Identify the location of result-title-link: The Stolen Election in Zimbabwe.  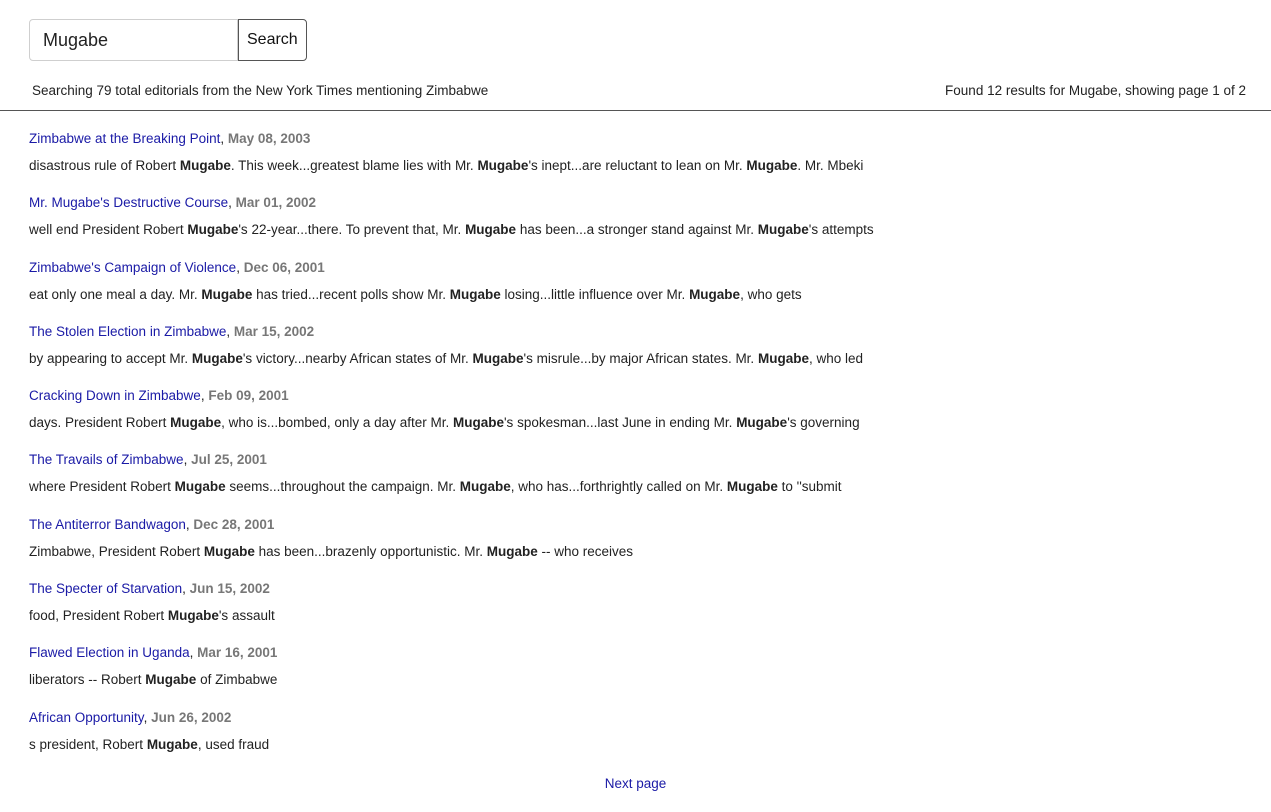
(127, 331).